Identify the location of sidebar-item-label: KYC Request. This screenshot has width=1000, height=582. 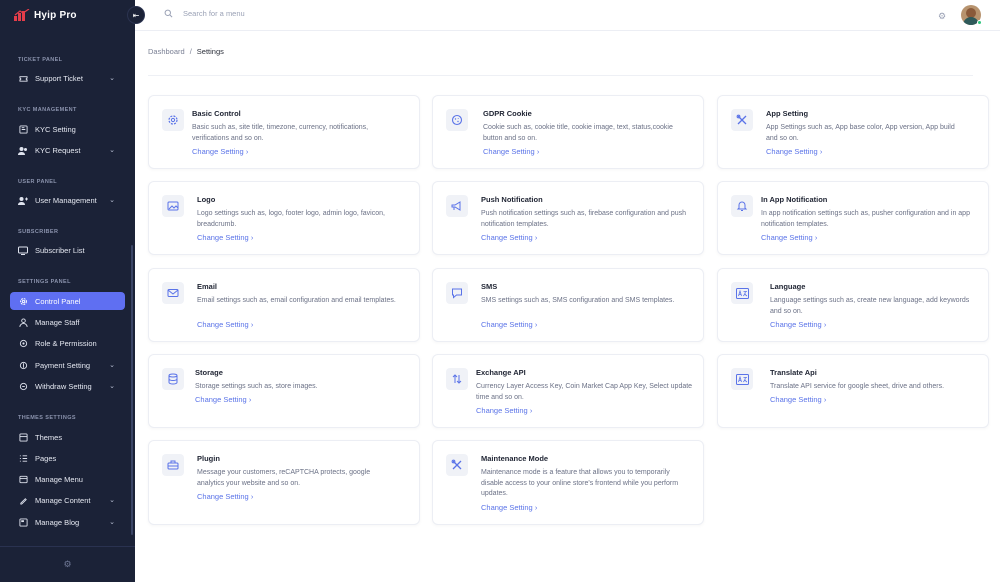
(58, 150).